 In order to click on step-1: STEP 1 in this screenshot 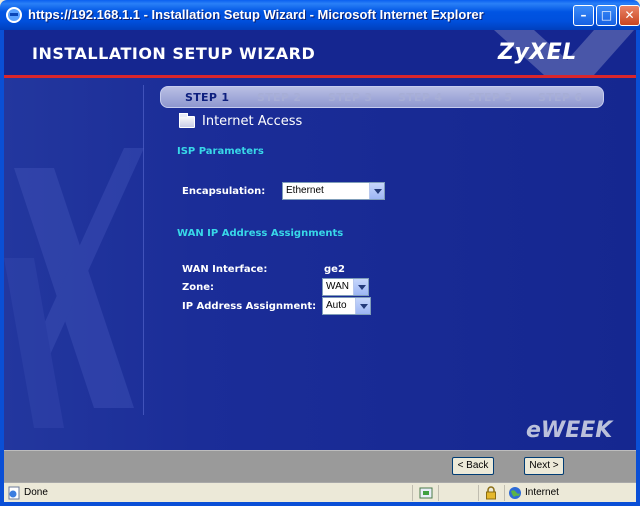, I will do `click(207, 97)`.